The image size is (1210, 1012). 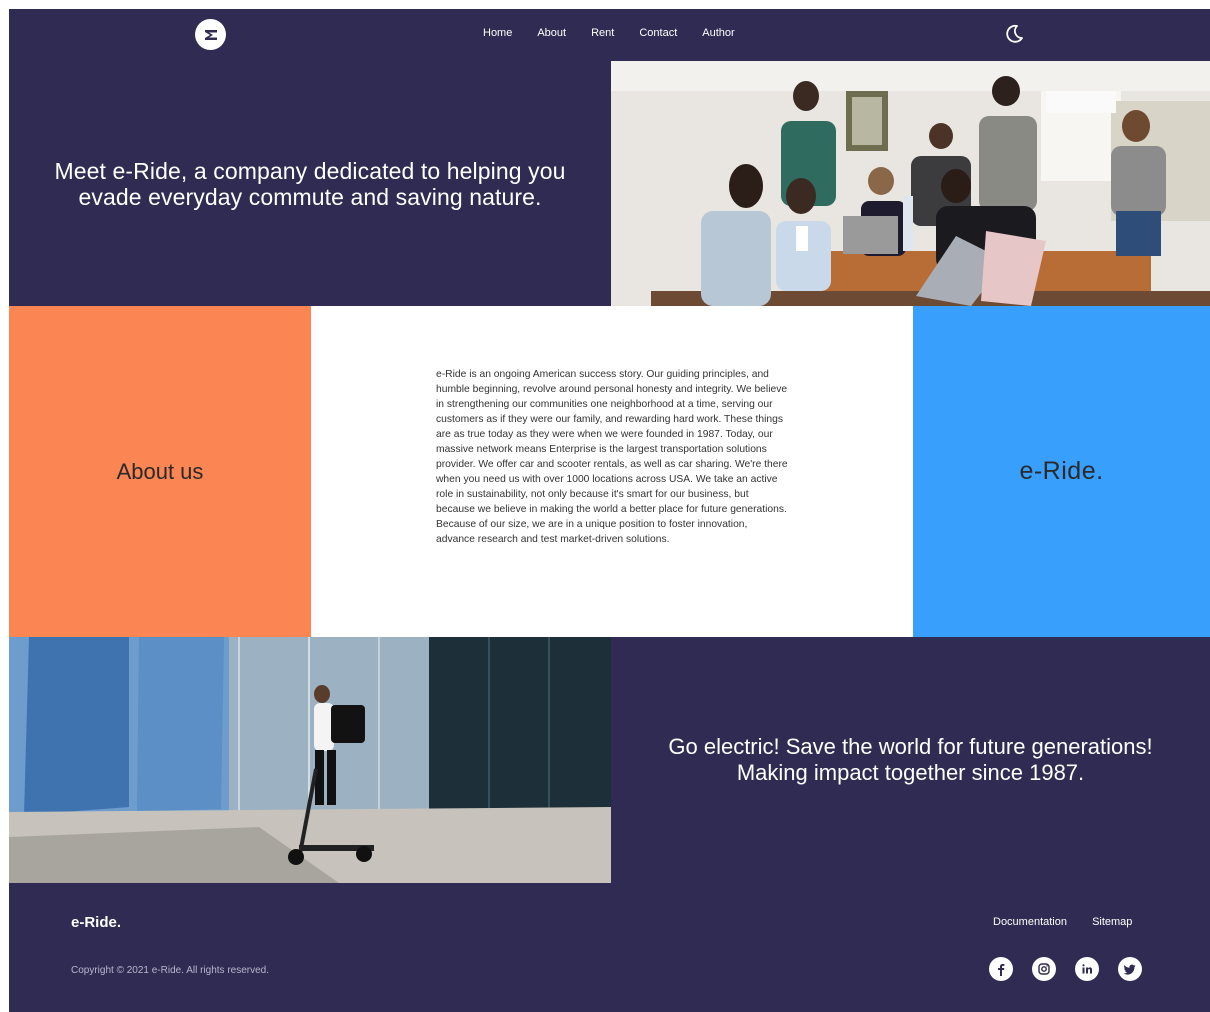 I want to click on nav-link-home: Home, so click(x=497, y=33).